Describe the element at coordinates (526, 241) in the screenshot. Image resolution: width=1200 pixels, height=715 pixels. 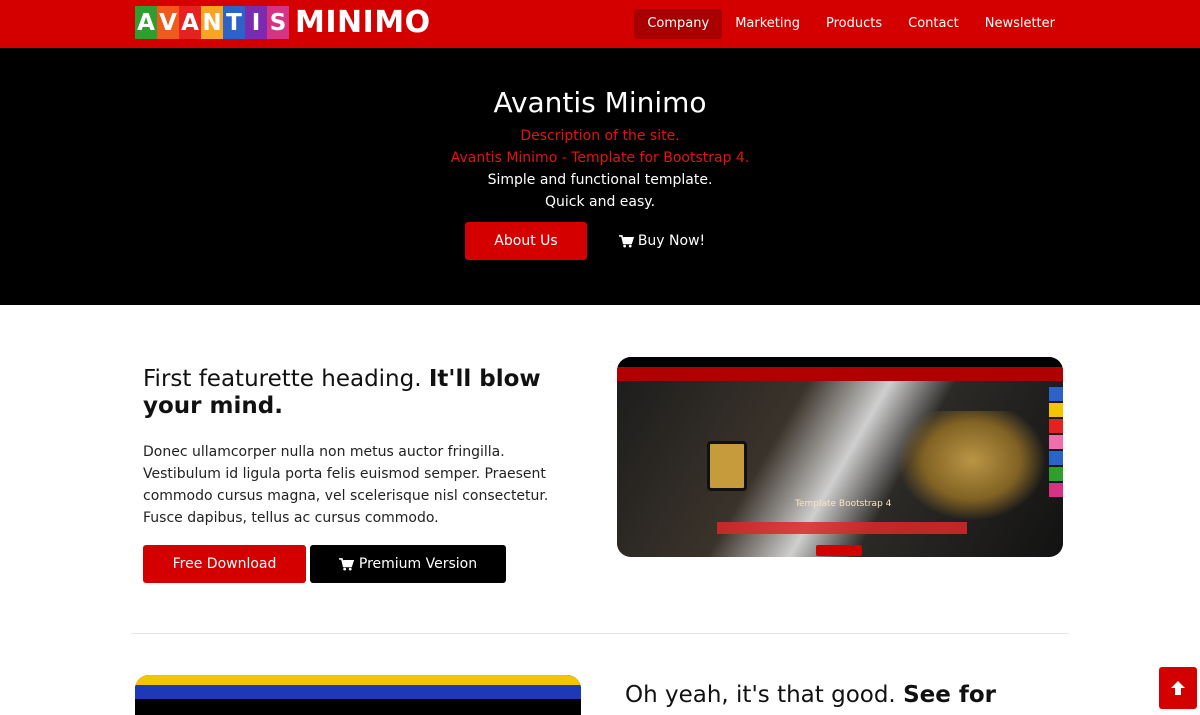
I see `about-us-button: About Us` at that location.